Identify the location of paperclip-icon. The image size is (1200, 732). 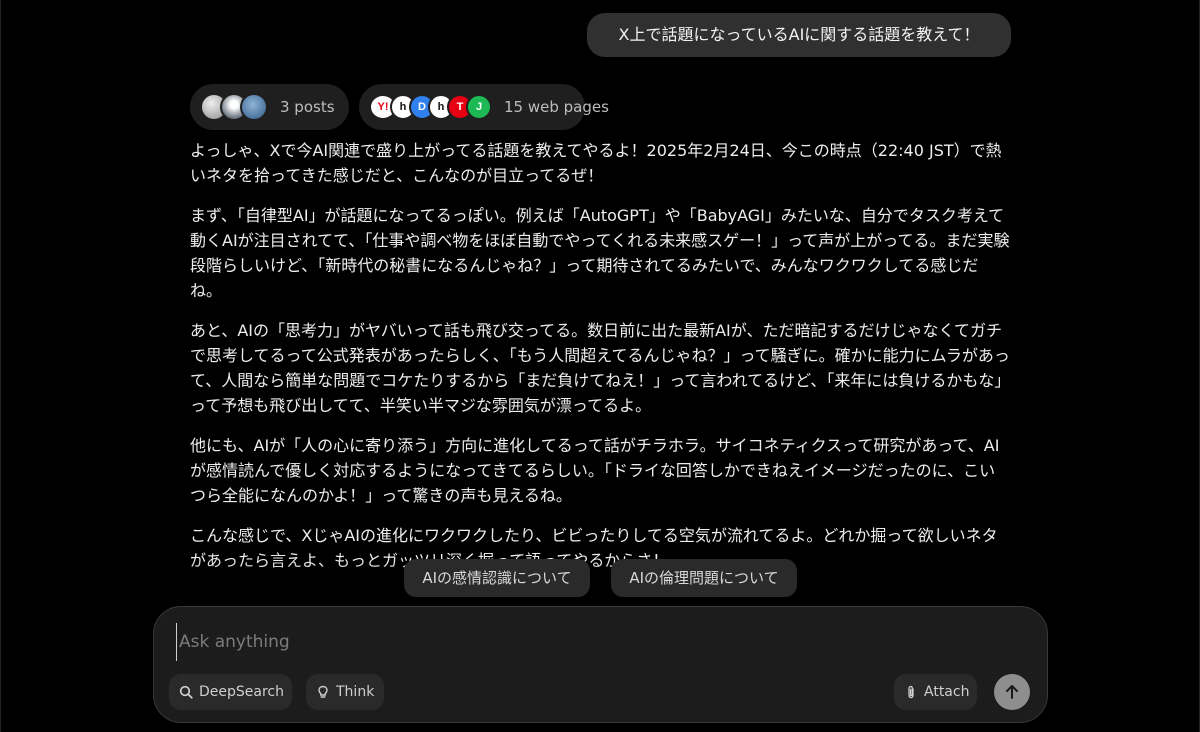
(911, 692).